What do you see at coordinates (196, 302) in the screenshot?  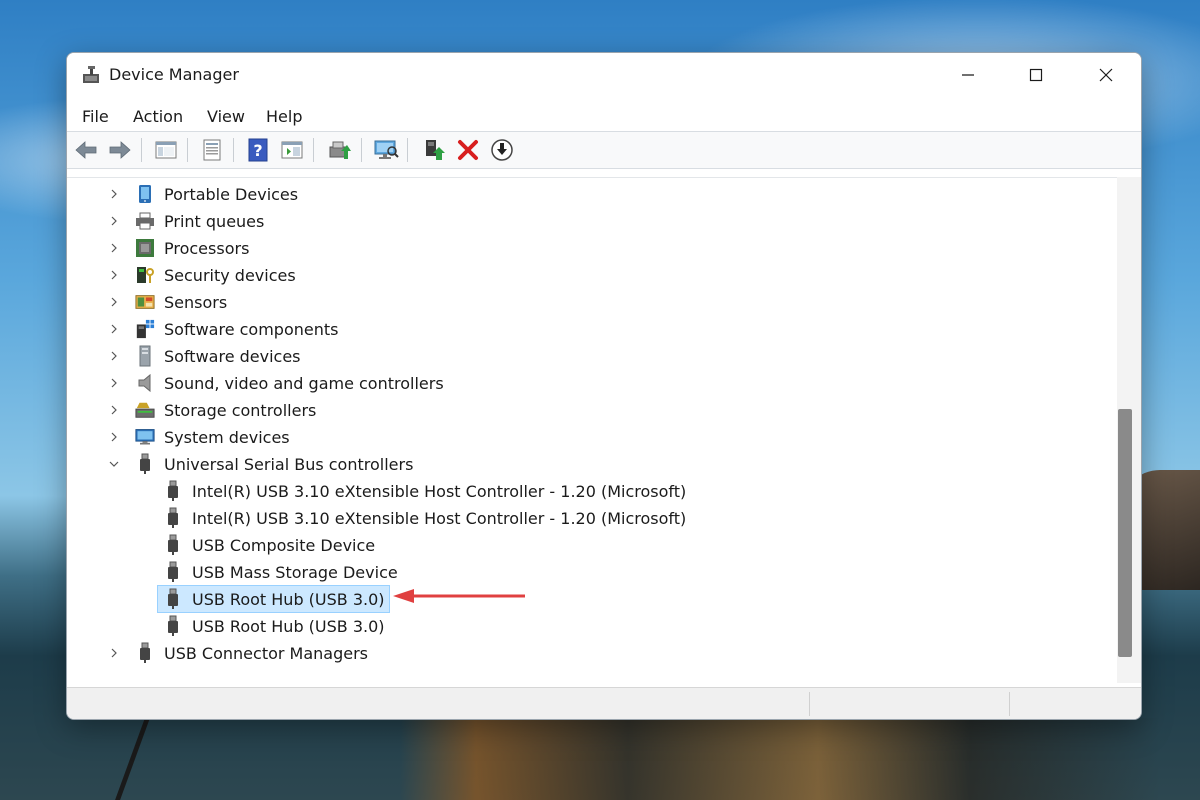 I see `tree-item-label: Sensors` at bounding box center [196, 302].